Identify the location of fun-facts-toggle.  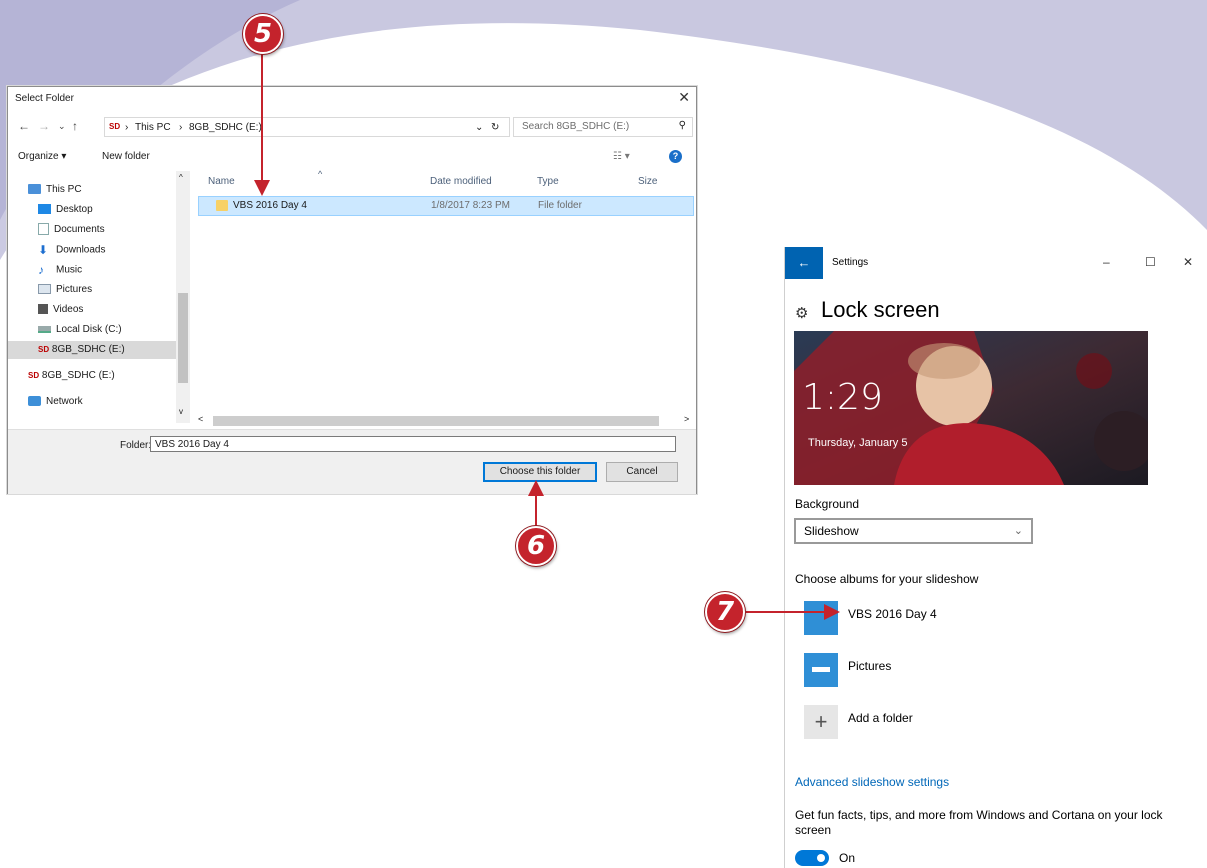
(812, 858).